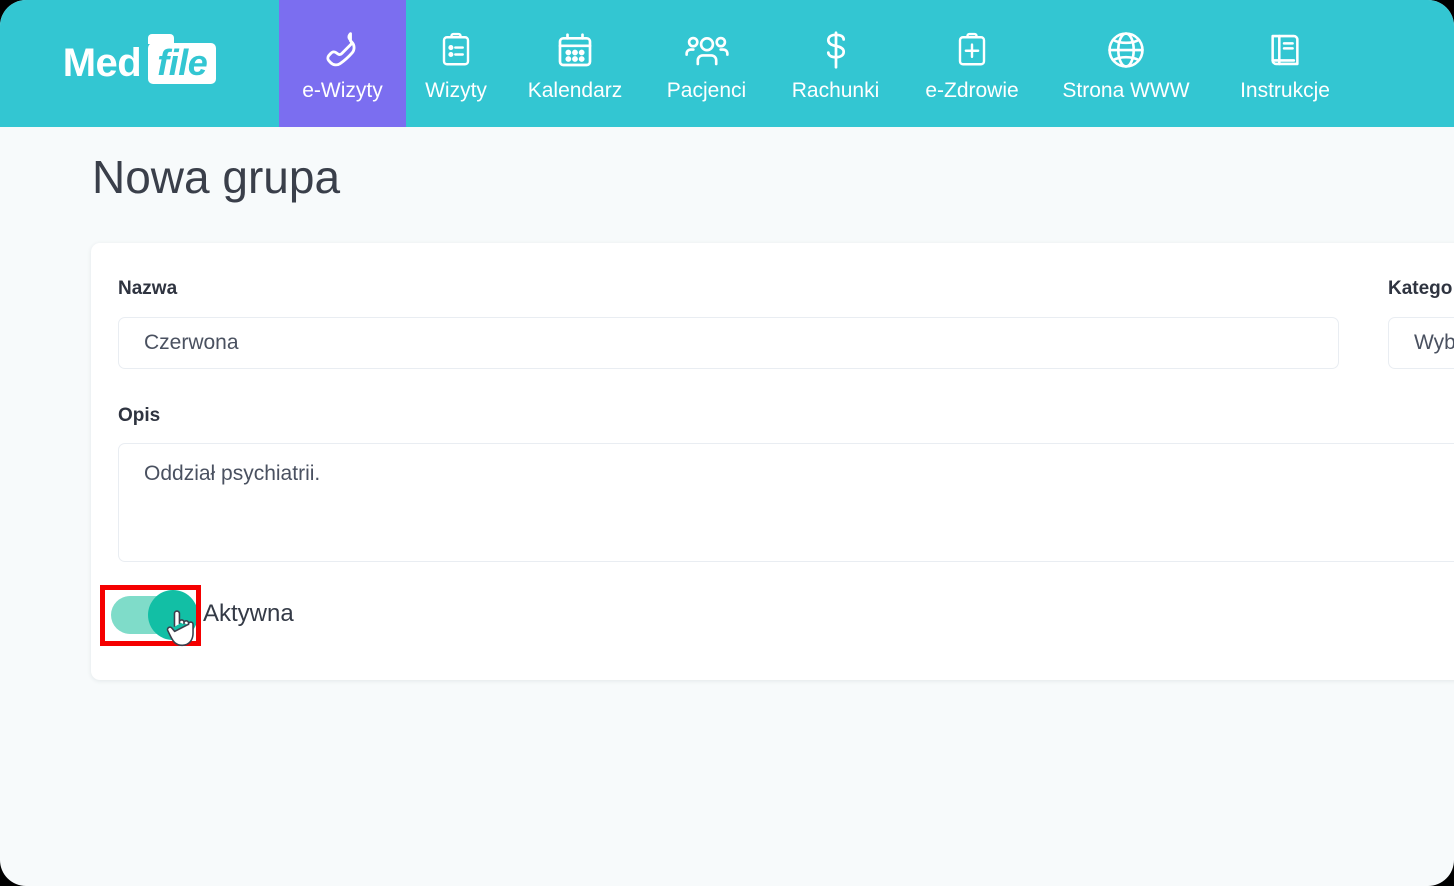 The height and width of the screenshot is (886, 1454). Describe the element at coordinates (1126, 50) in the screenshot. I see `globe-icon` at that location.